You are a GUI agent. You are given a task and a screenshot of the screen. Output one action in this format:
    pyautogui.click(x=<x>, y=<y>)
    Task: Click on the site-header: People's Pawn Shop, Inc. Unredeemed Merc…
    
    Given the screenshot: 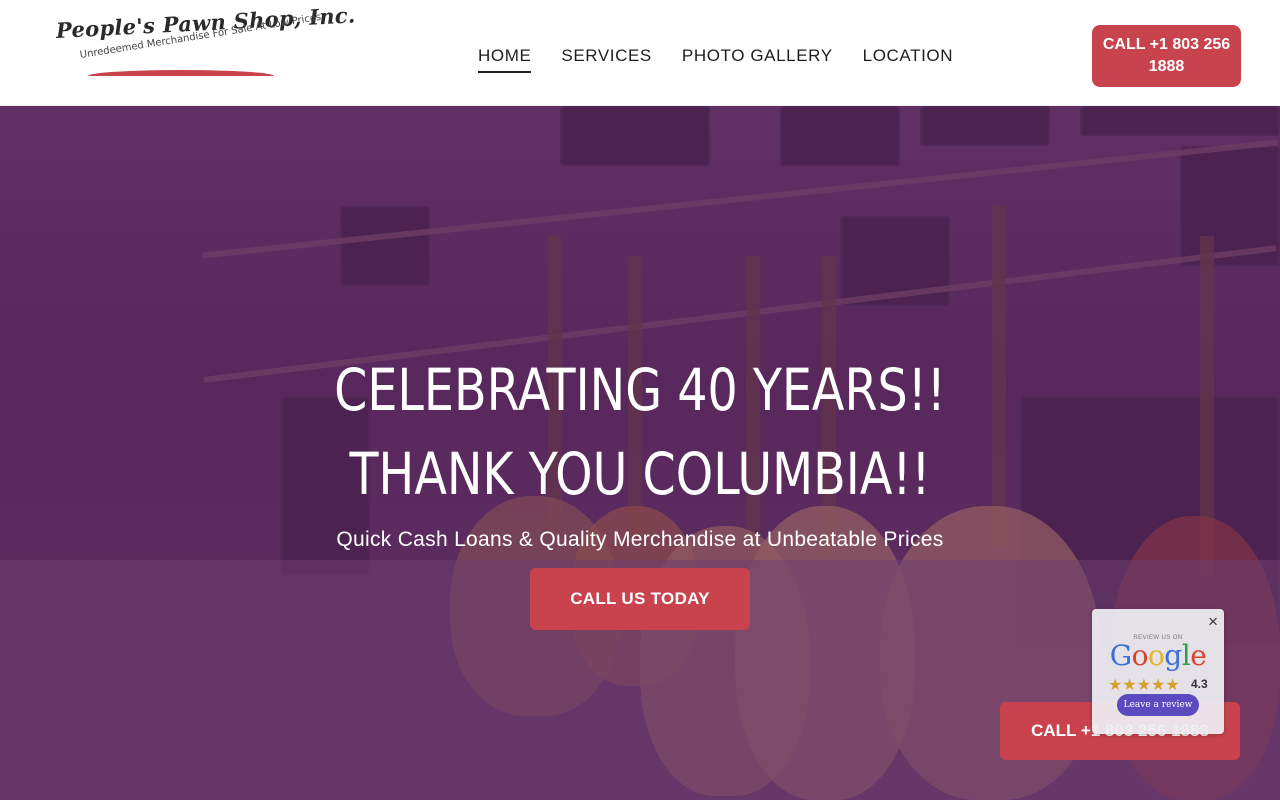 What is the action you would take?
    pyautogui.click(x=640, y=53)
    